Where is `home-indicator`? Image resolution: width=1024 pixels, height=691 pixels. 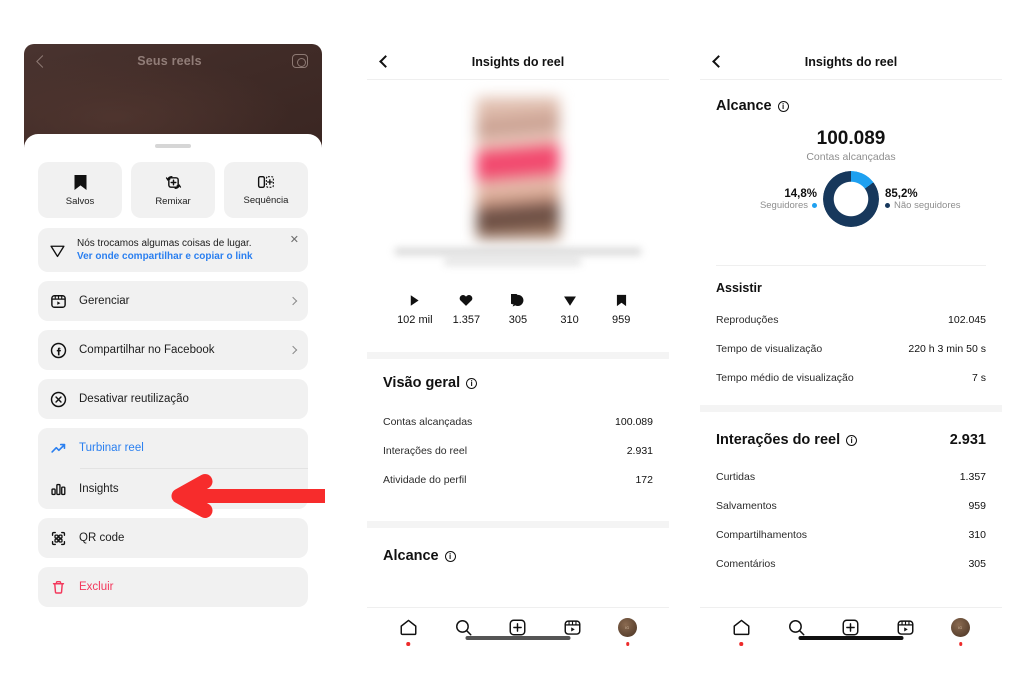 home-indicator is located at coordinates (518, 638).